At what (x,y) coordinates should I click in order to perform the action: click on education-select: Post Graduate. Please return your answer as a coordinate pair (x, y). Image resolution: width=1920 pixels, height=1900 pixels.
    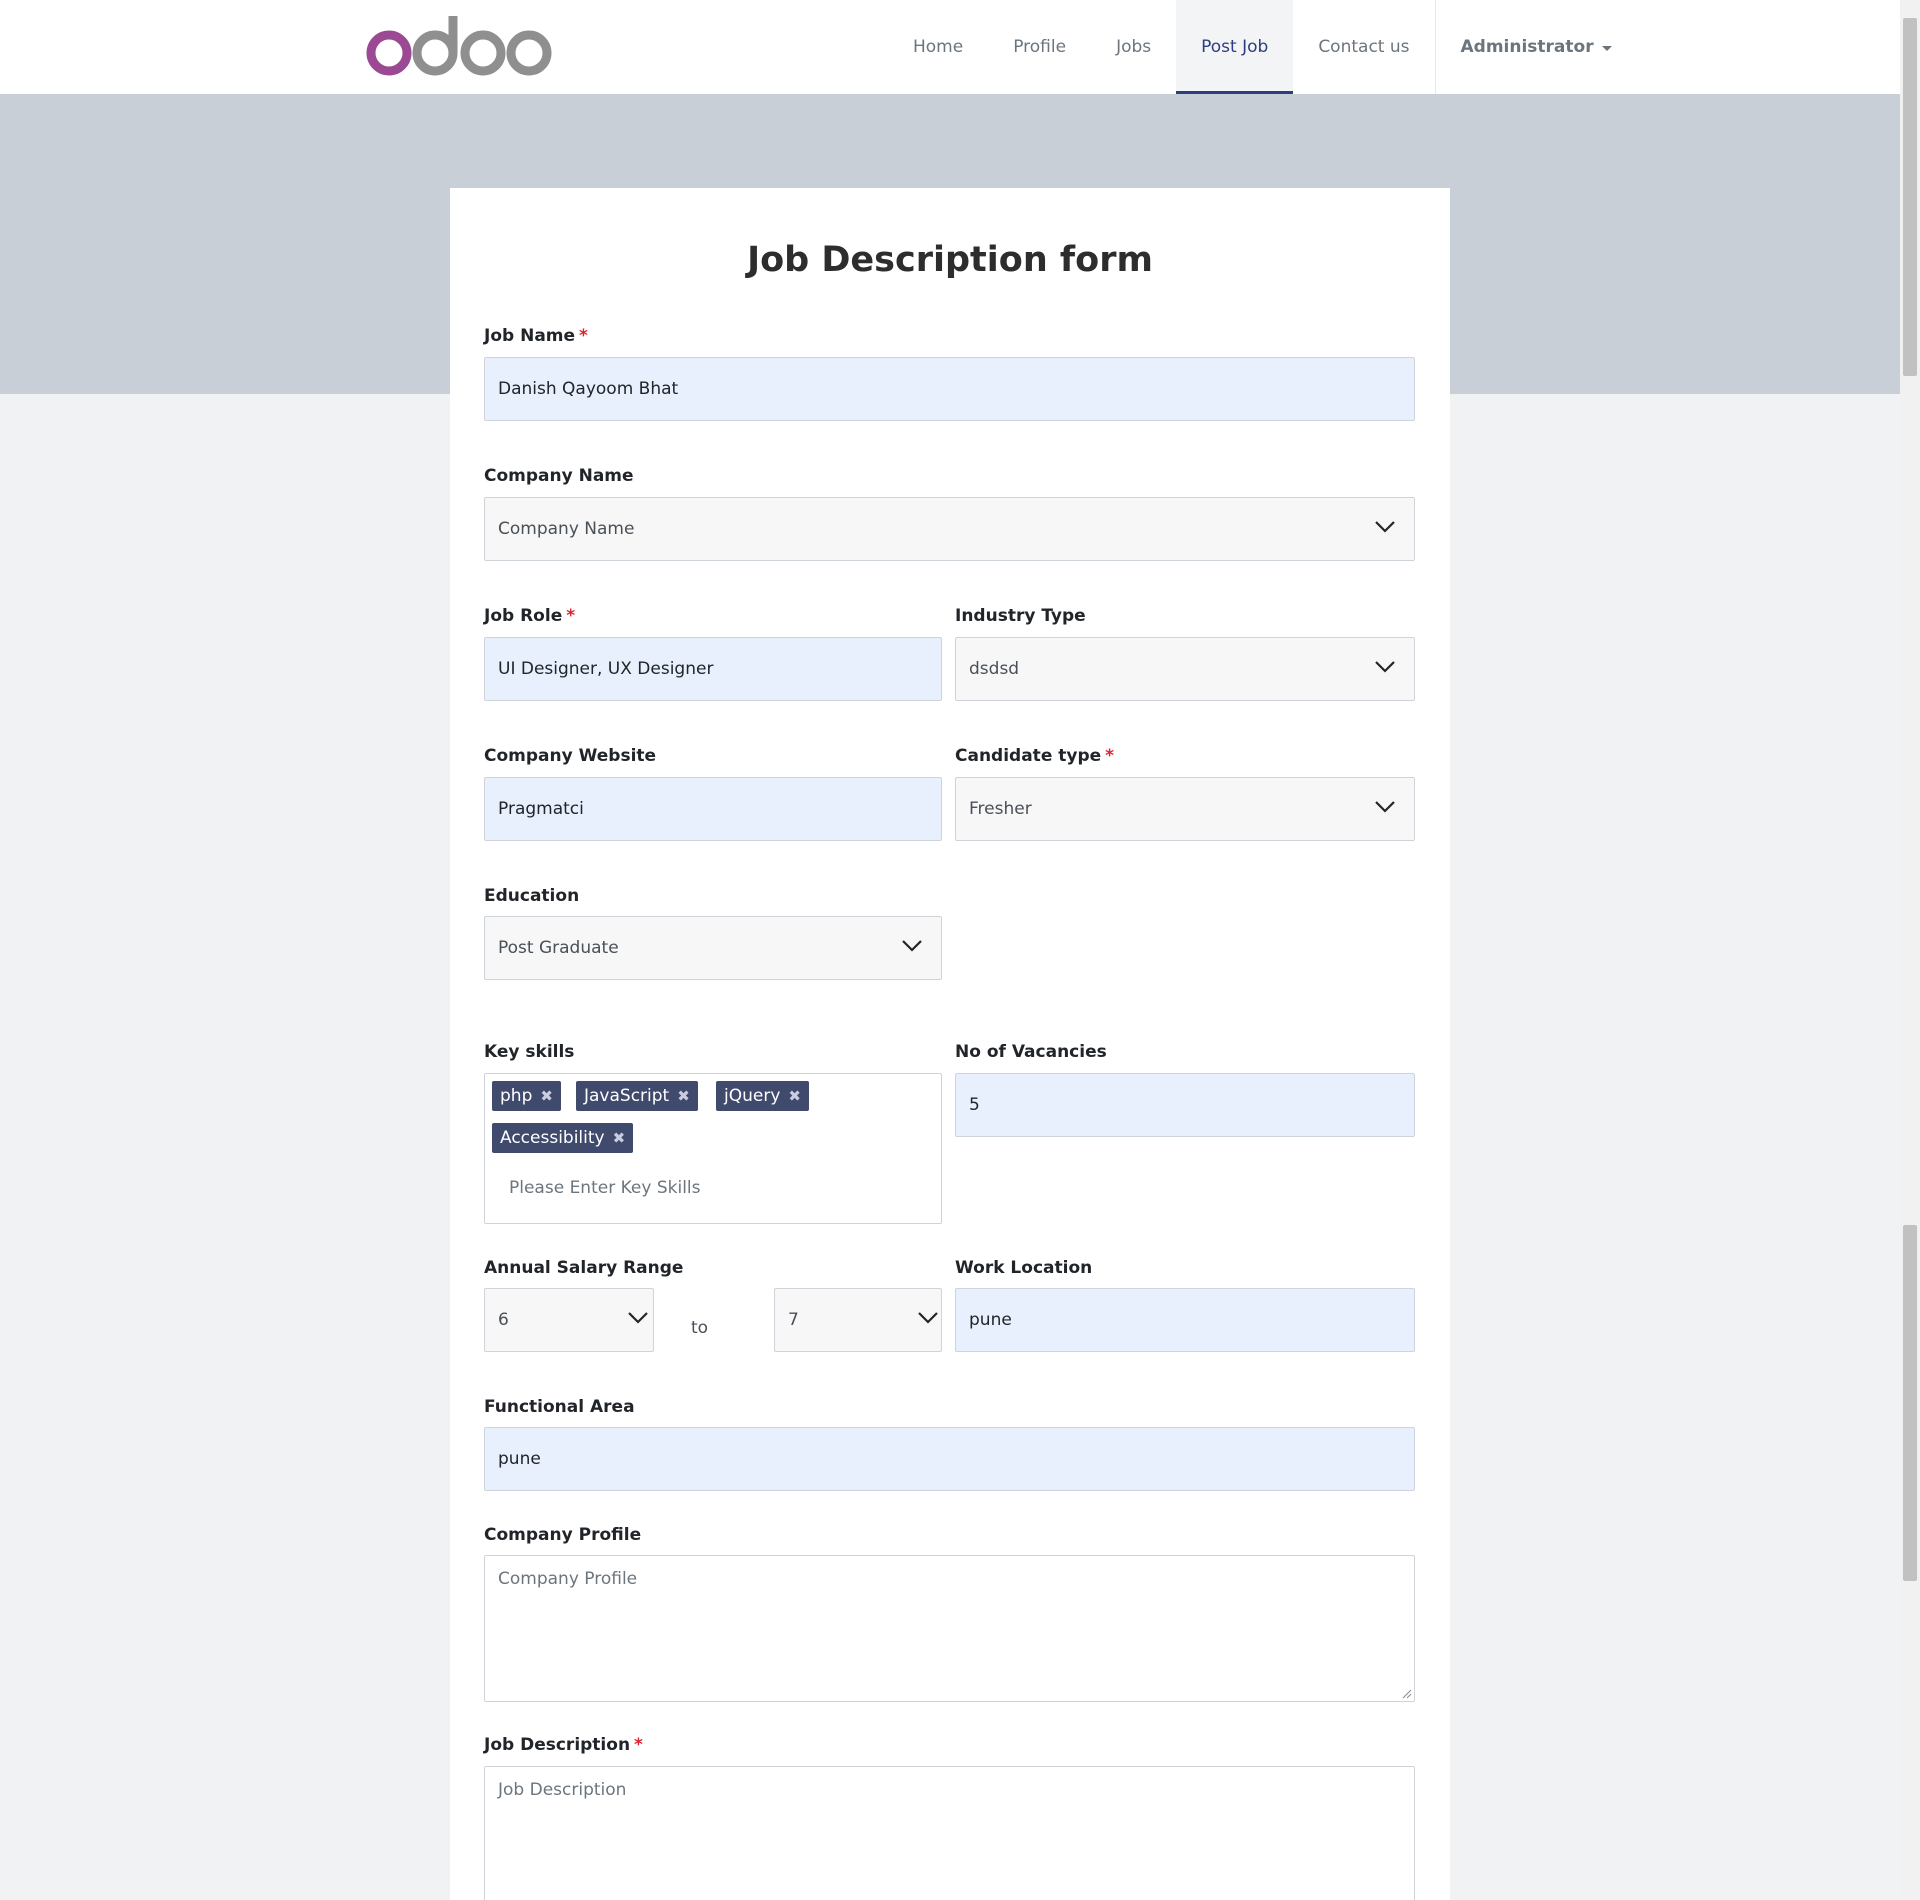
    Looking at the image, I should click on (713, 948).